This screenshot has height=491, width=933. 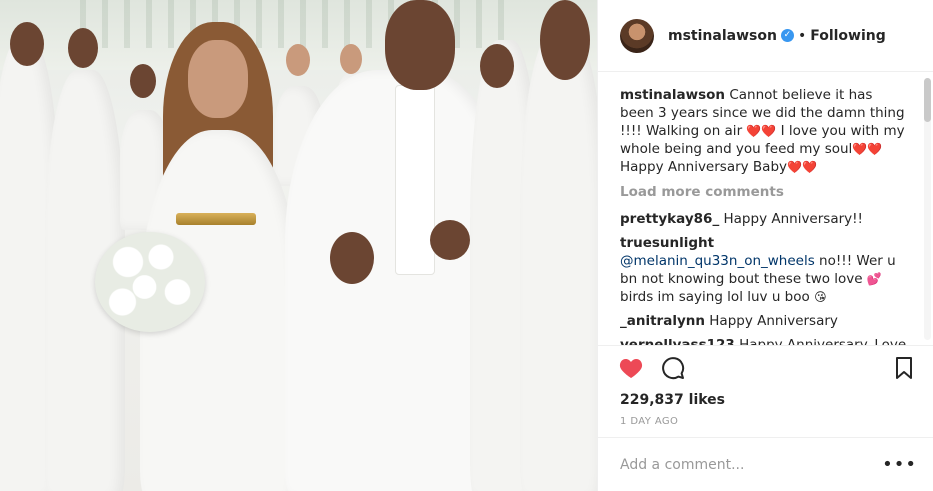 What do you see at coordinates (874, 279) in the screenshot?
I see `two-hearts-emoji: 💕` at bounding box center [874, 279].